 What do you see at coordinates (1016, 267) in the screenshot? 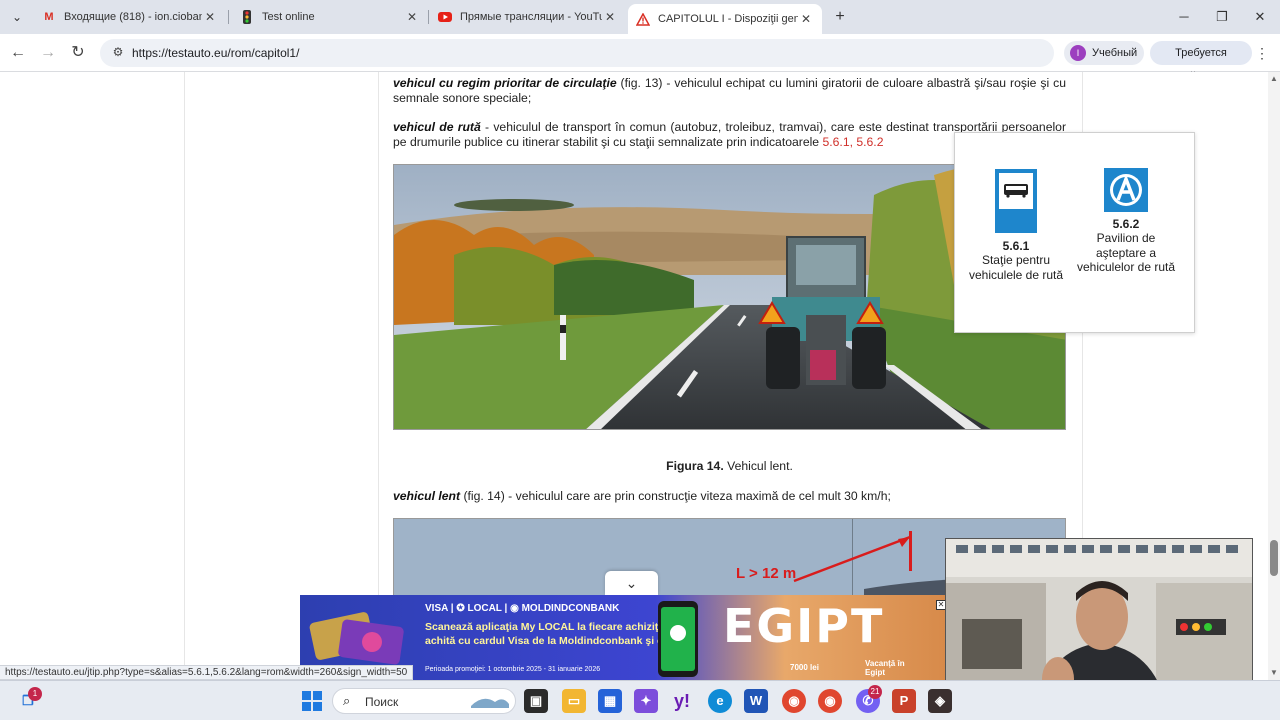
I see `sign-name: Staţie pentru vehiculele de rută` at bounding box center [1016, 267].